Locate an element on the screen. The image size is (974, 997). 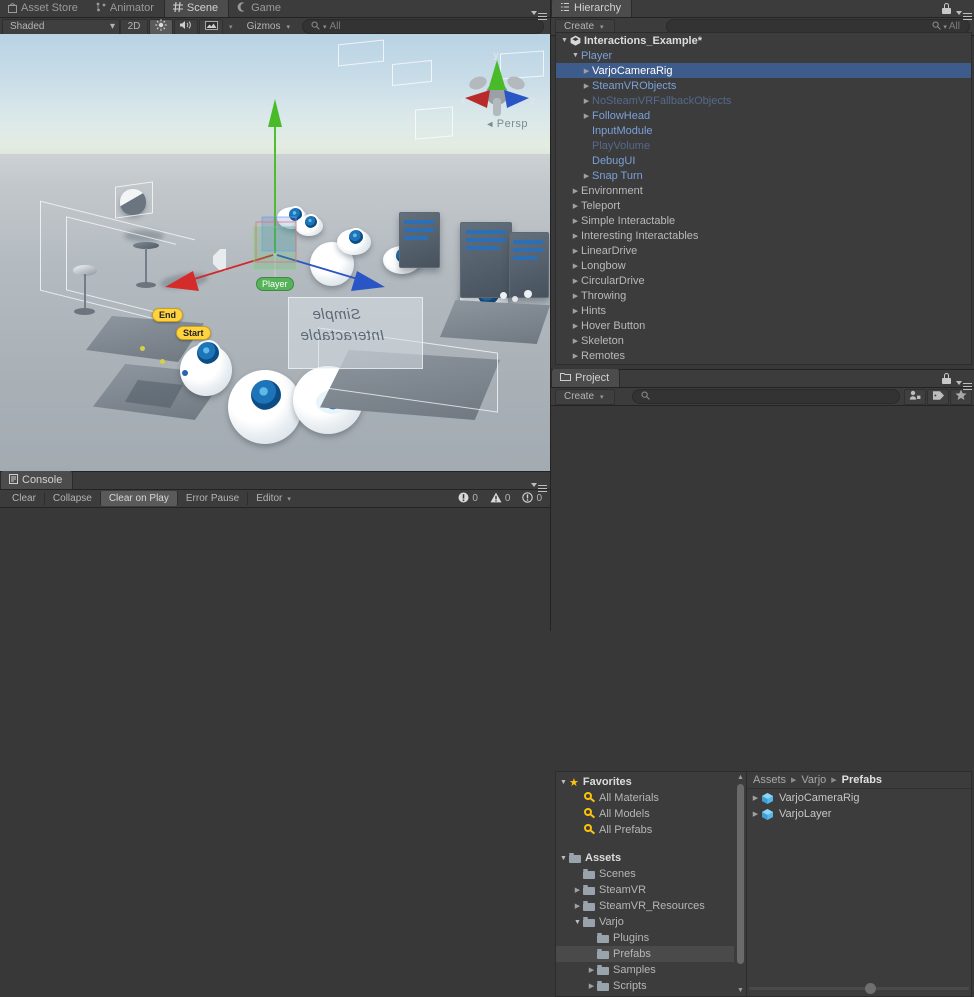
hierarchy-item-circulardrive: ▶ CircularDrive is located at coordinates (763, 280).